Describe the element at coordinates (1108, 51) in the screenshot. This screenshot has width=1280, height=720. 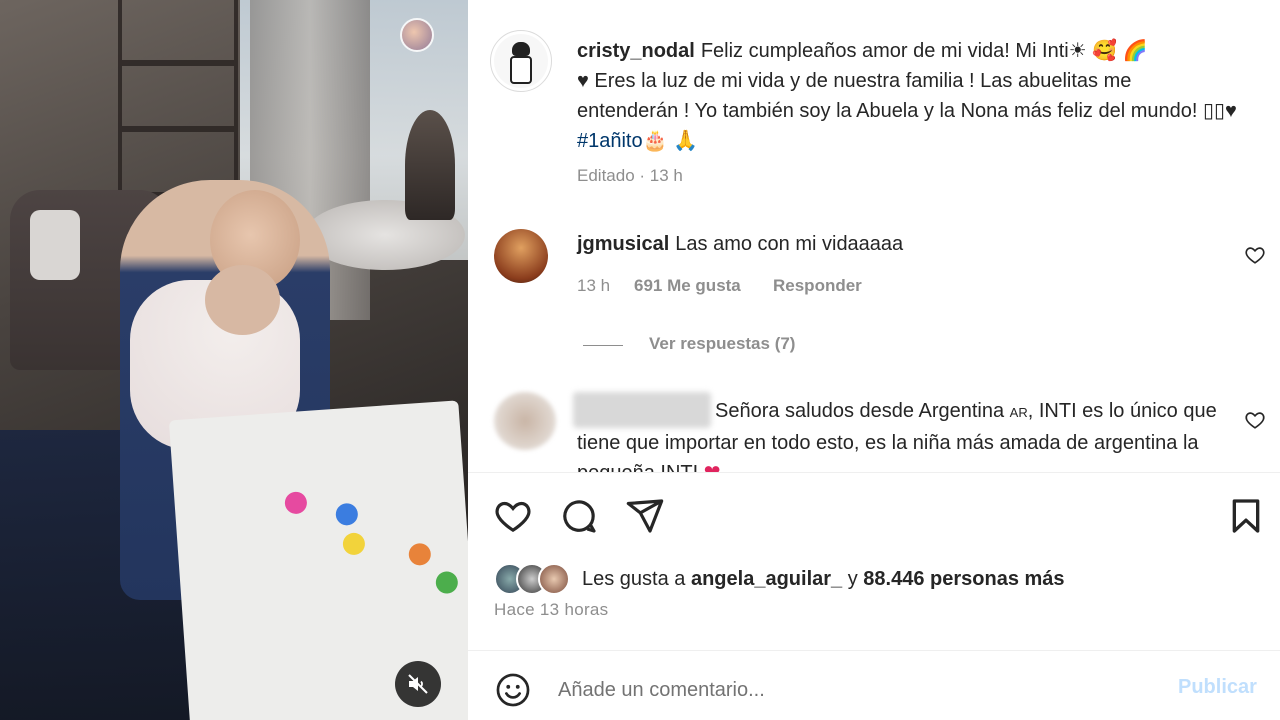
I see `caption-emojis-1: ☀ 🥰 🌈` at that location.